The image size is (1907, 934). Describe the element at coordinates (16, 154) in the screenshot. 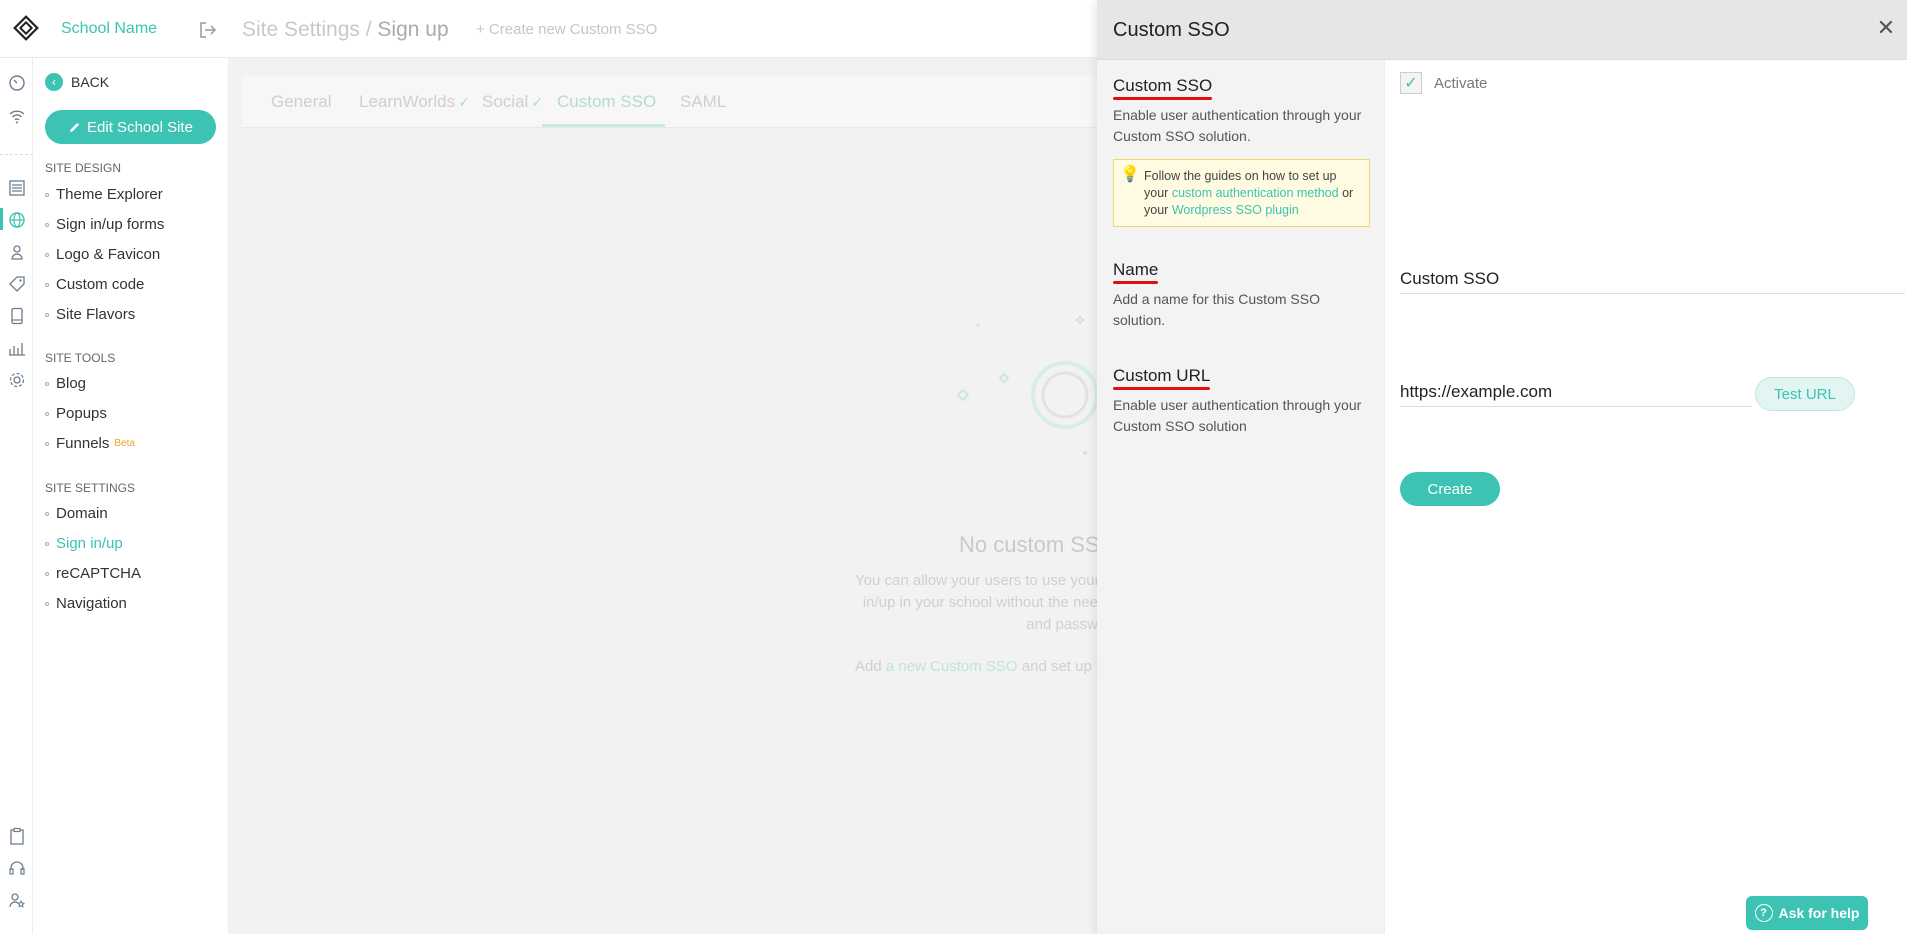

I see `rail-divider` at that location.